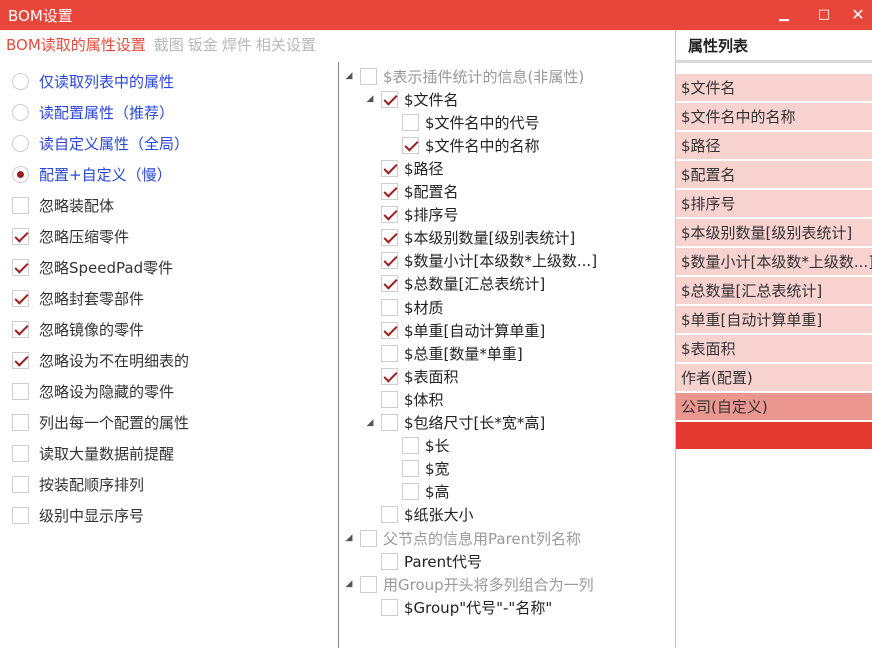  I want to click on property-list-item-1: $文件名中的名称, so click(774, 116).